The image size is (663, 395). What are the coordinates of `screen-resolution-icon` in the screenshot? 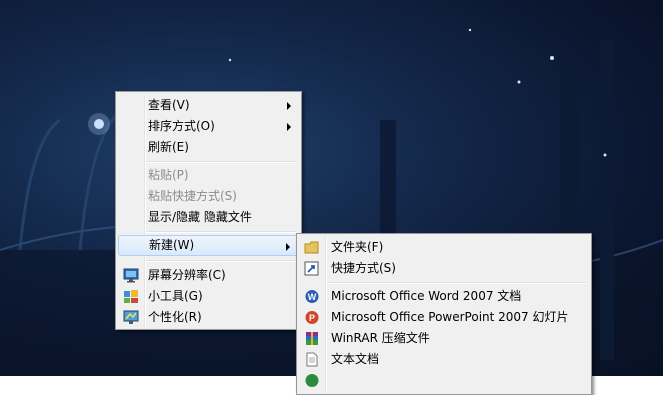 It's located at (131, 275).